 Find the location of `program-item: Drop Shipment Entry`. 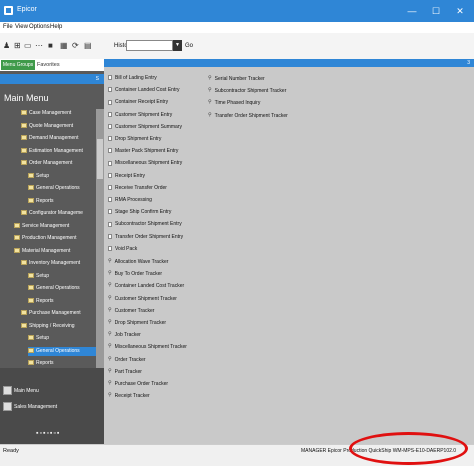

program-item: Drop Shipment Entry is located at coordinates (134, 139).